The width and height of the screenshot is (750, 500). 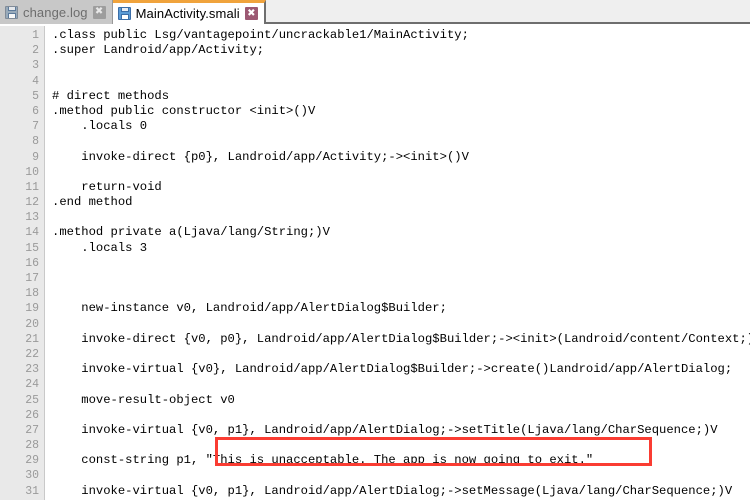 I want to click on code-line: return-void, so click(x=107, y=186).